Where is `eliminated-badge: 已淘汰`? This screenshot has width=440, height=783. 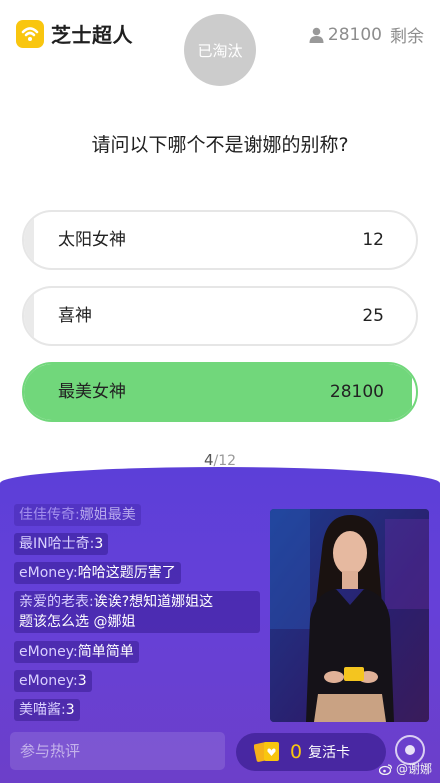
eliminated-badge: 已淘汰 is located at coordinates (220, 50).